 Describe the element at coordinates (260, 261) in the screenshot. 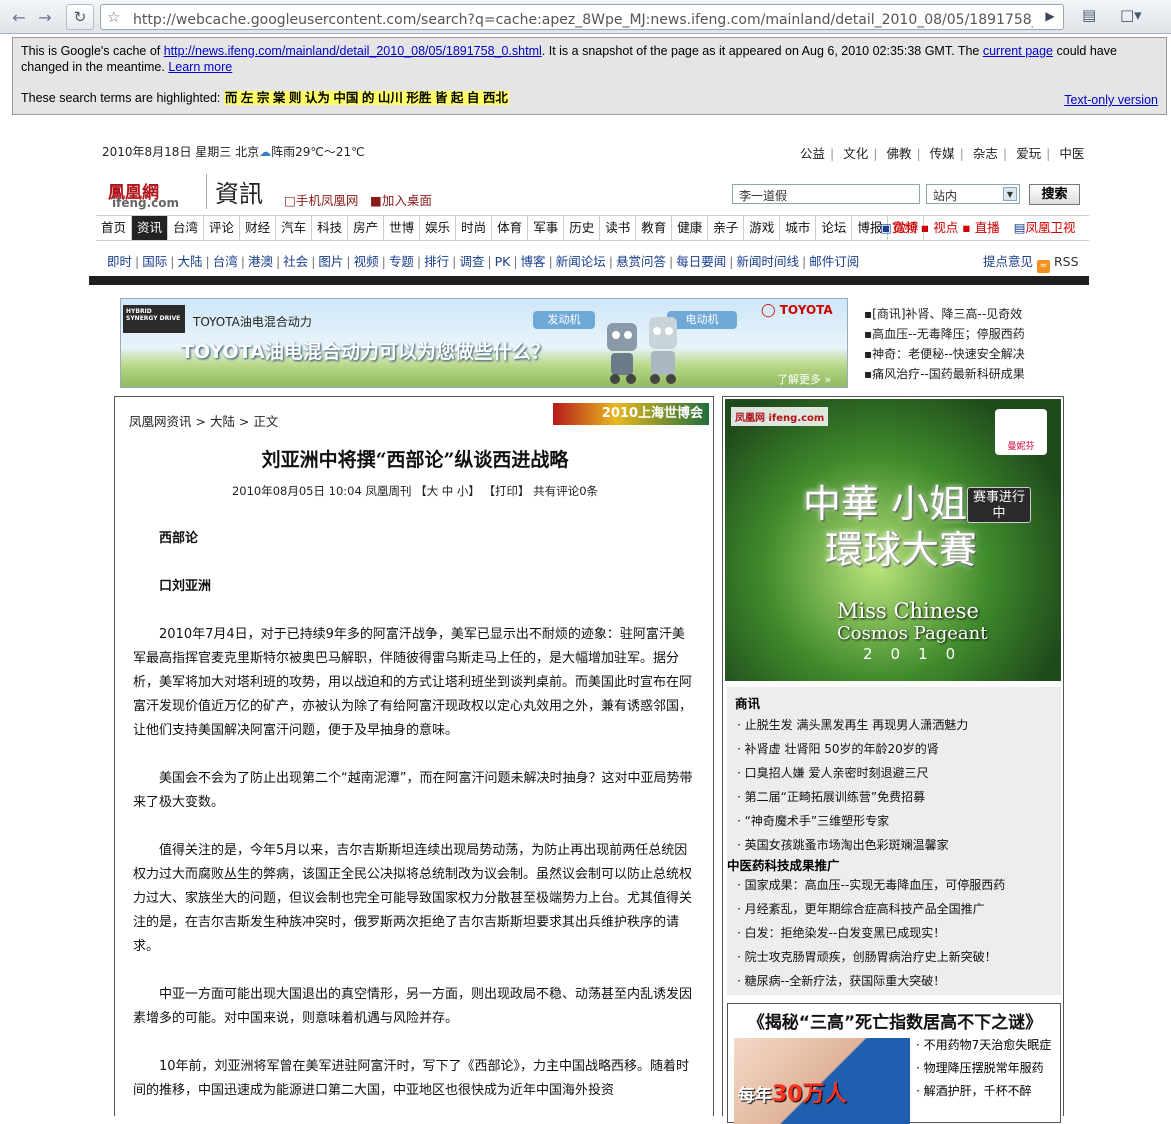

I see `sub-nav-item: 港澳` at that location.